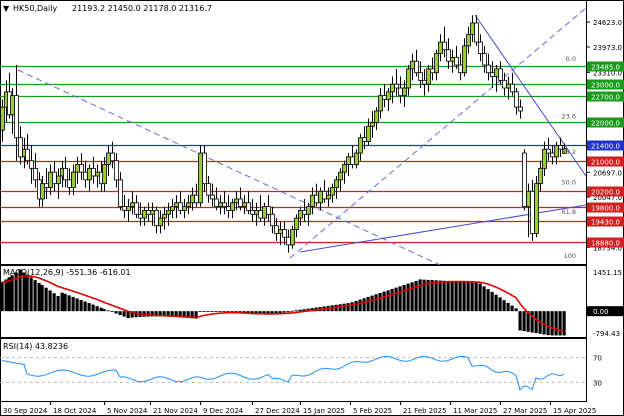 The height and width of the screenshot is (416, 624). What do you see at coordinates (569, 182) in the screenshot?
I see `fib-label-3: 50.0` at bounding box center [569, 182].